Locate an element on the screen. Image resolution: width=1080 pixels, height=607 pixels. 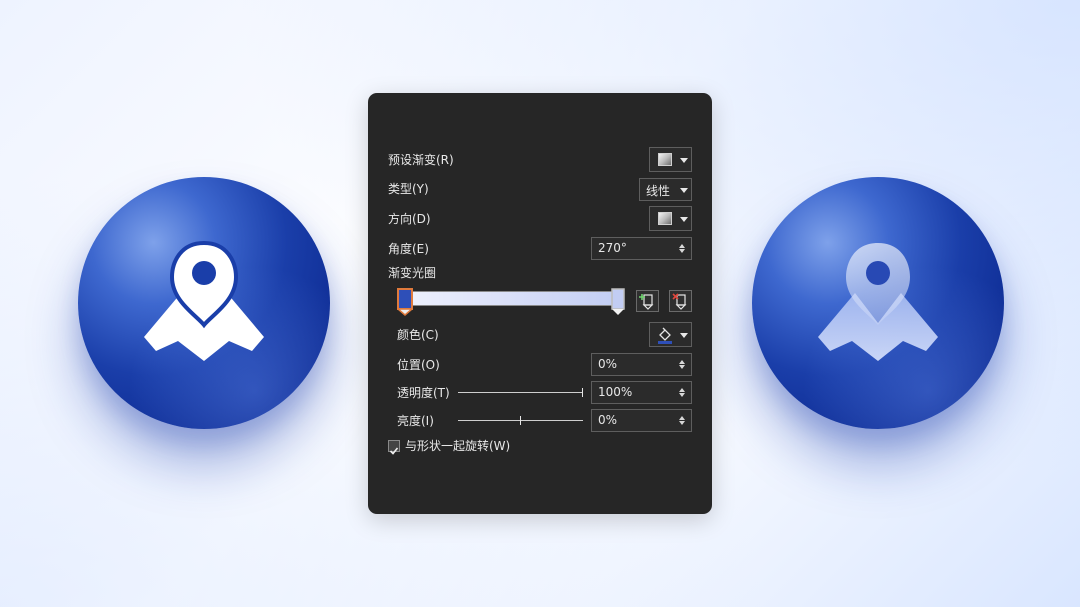
color-label: 颜色(C) is located at coordinates (418, 335).